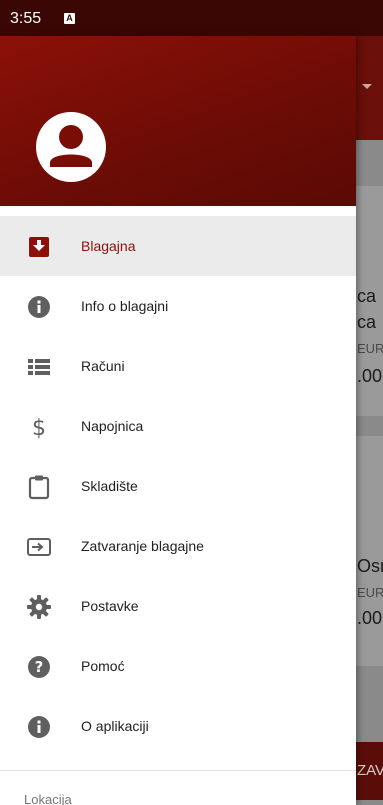 The width and height of the screenshot is (383, 805). What do you see at coordinates (48, 798) in the screenshot?
I see `section-label-lokacija: Lokacija` at bounding box center [48, 798].